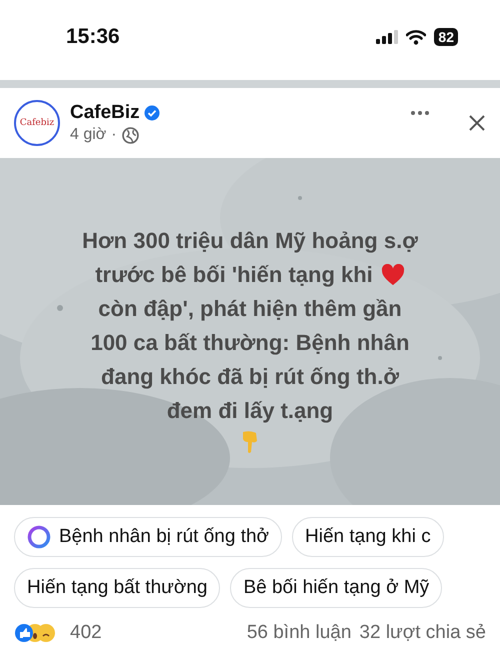 The image size is (500, 649). I want to click on page-logo: Cafebiz, so click(37, 123).